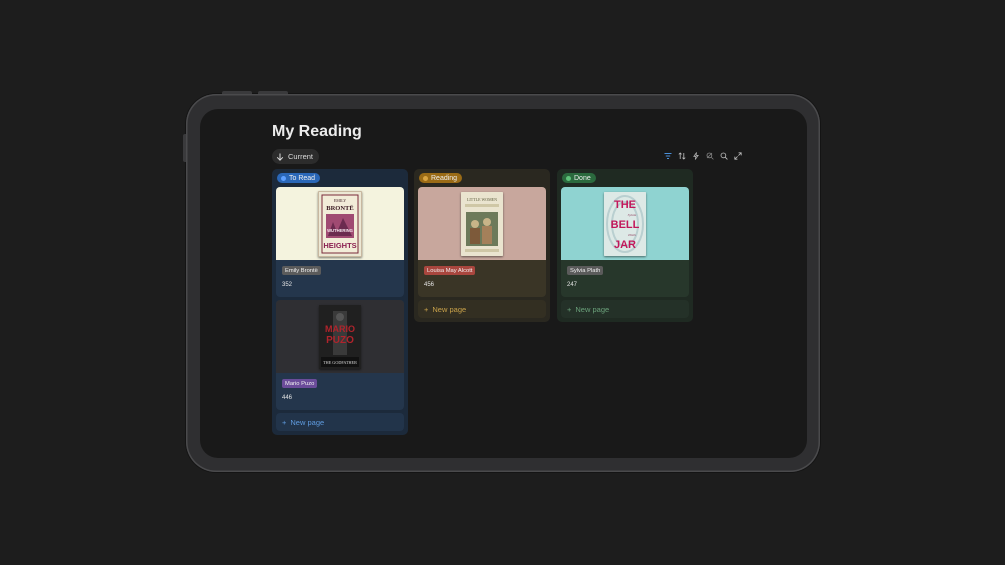 The image size is (1005, 565). What do you see at coordinates (429, 285) in the screenshot?
I see `page-count: 456` at bounding box center [429, 285].